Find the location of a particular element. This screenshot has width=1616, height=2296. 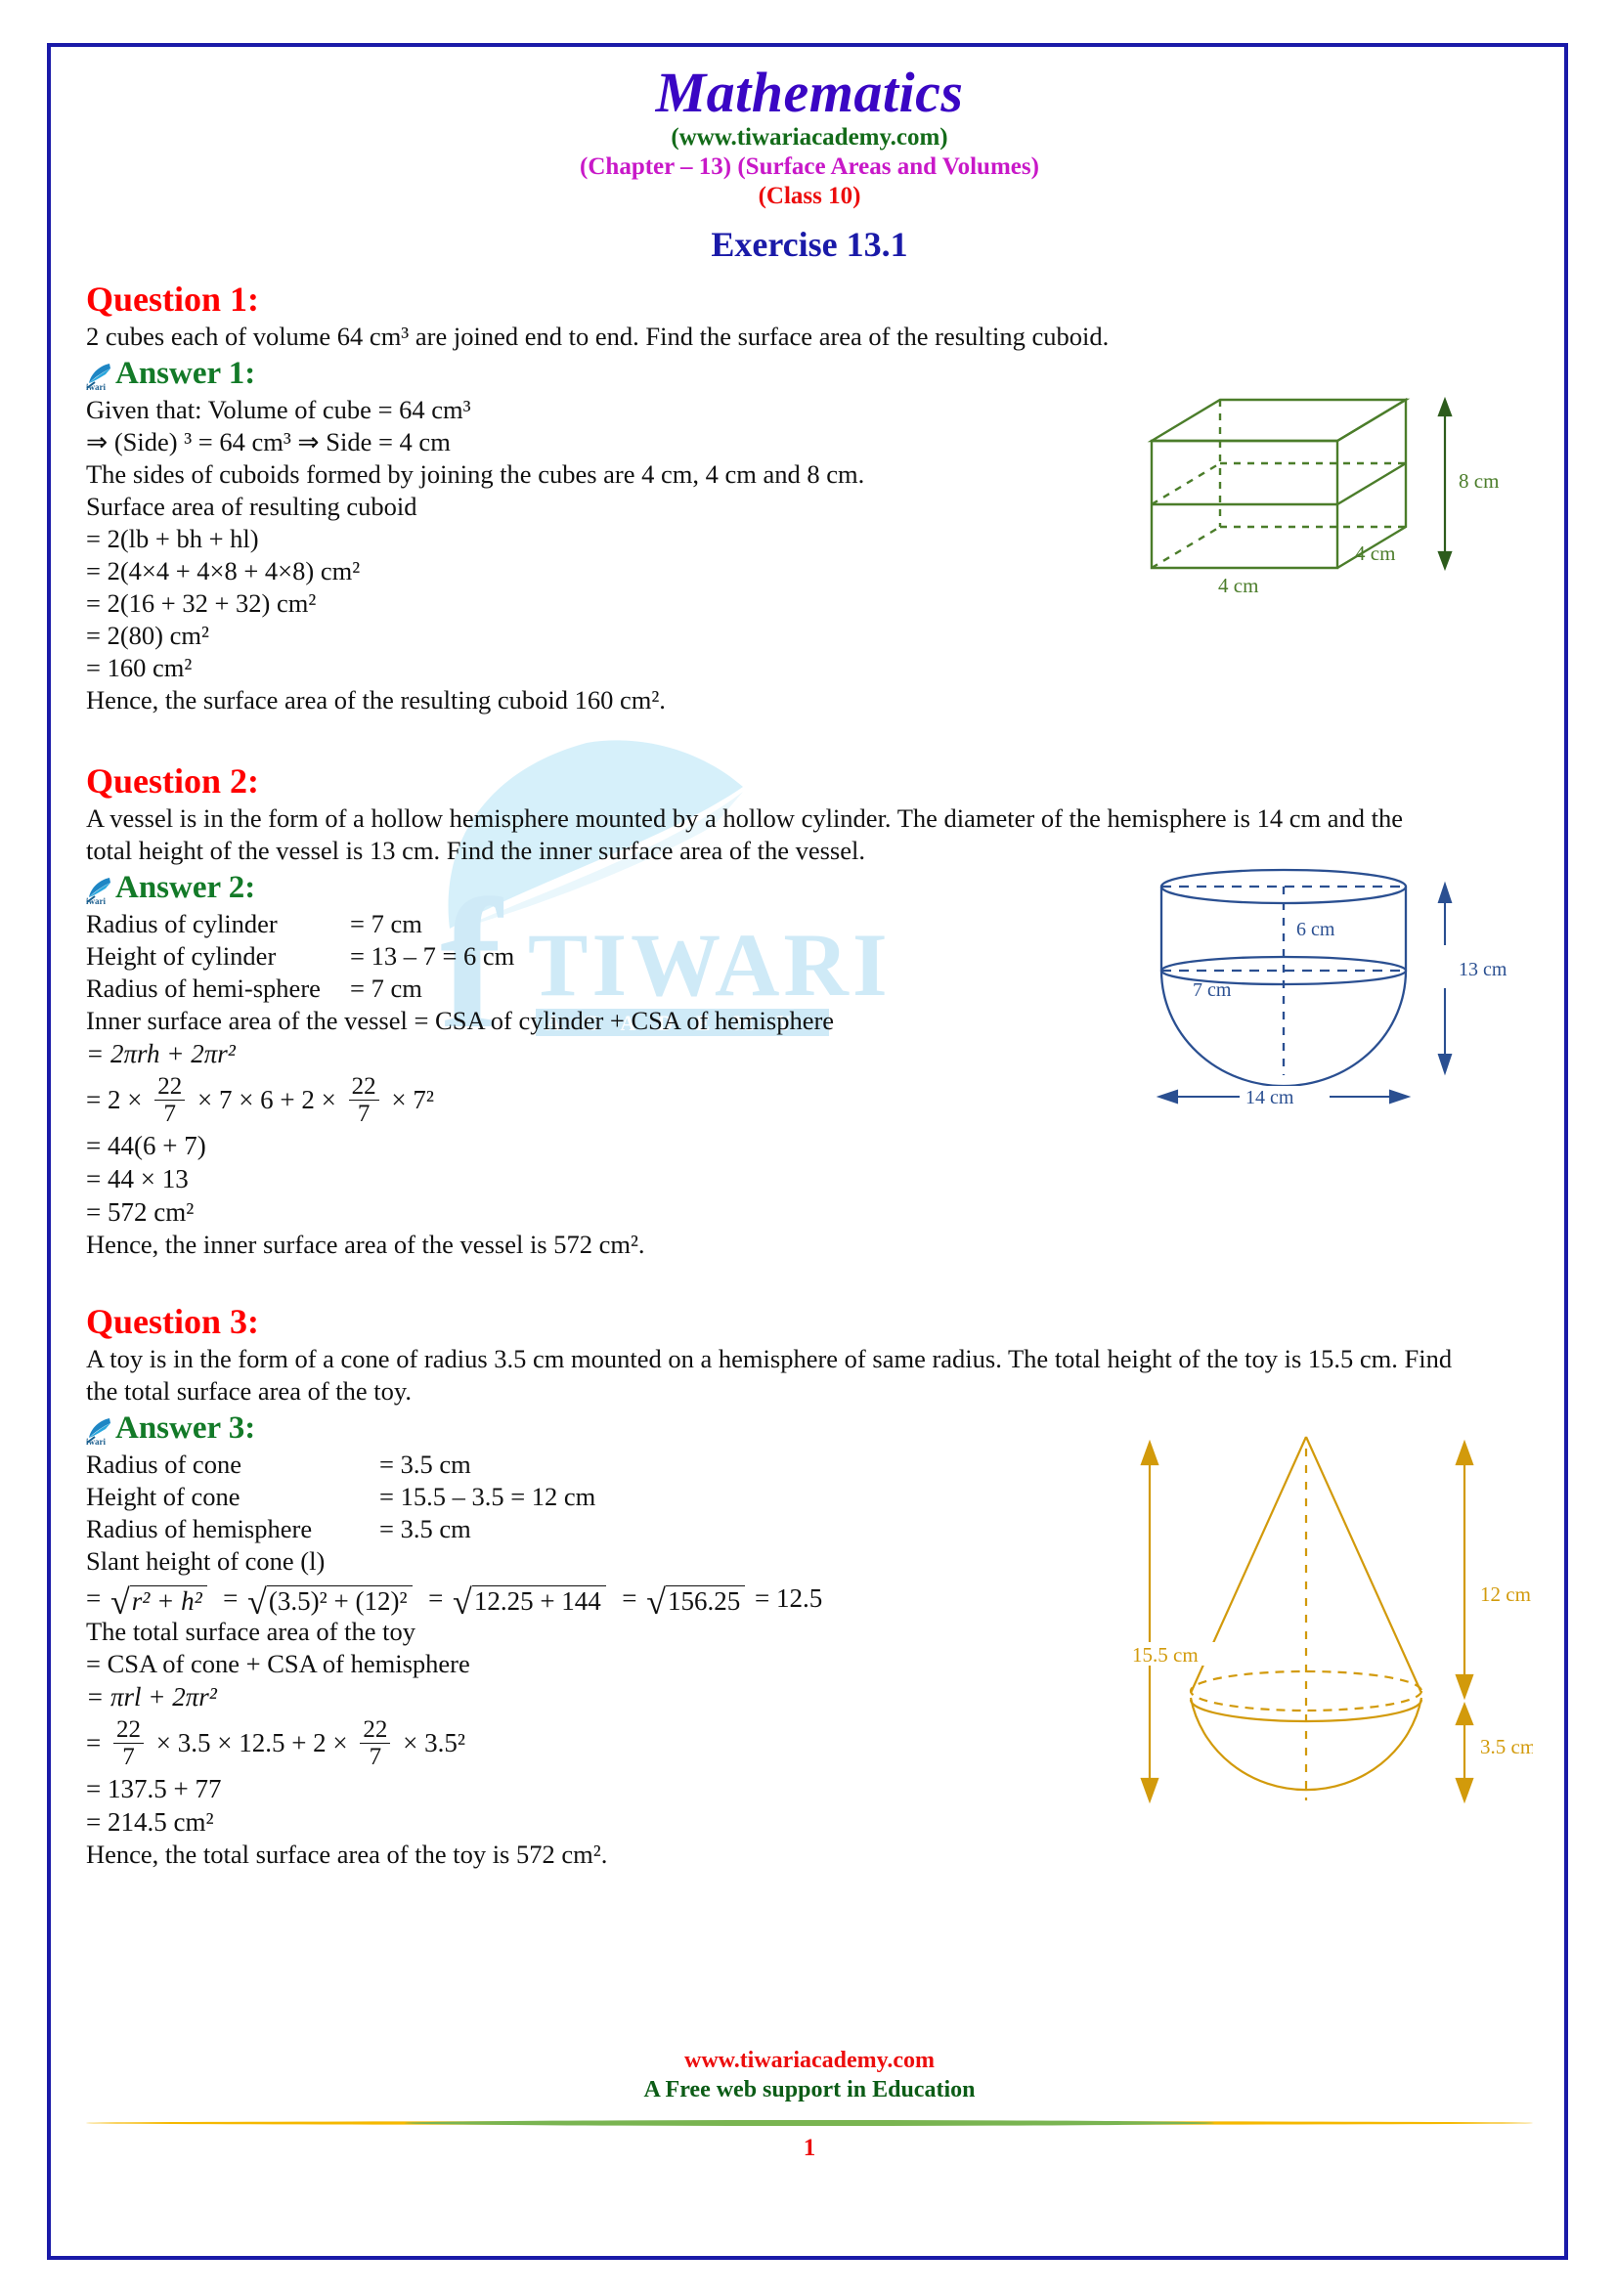

sqrt-expression: √ 156.25 is located at coordinates (696, 1602).